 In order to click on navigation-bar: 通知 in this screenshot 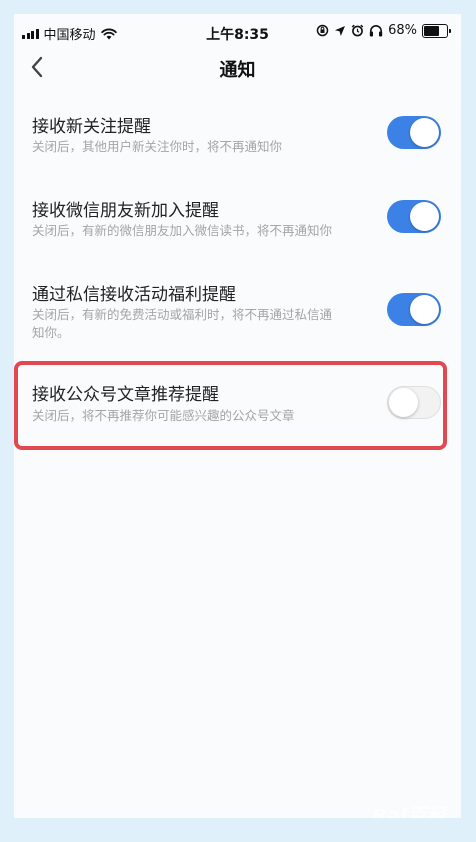, I will do `click(237, 68)`.